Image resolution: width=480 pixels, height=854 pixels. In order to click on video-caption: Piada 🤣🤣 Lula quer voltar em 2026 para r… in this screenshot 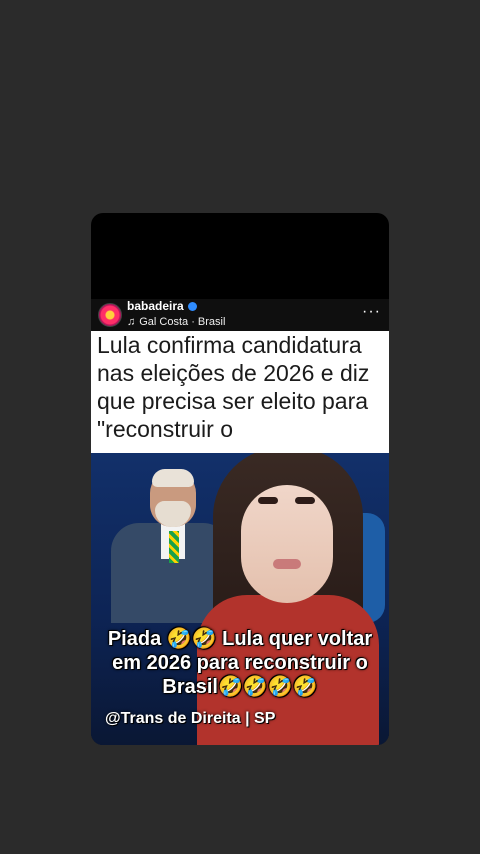, I will do `click(240, 663)`.